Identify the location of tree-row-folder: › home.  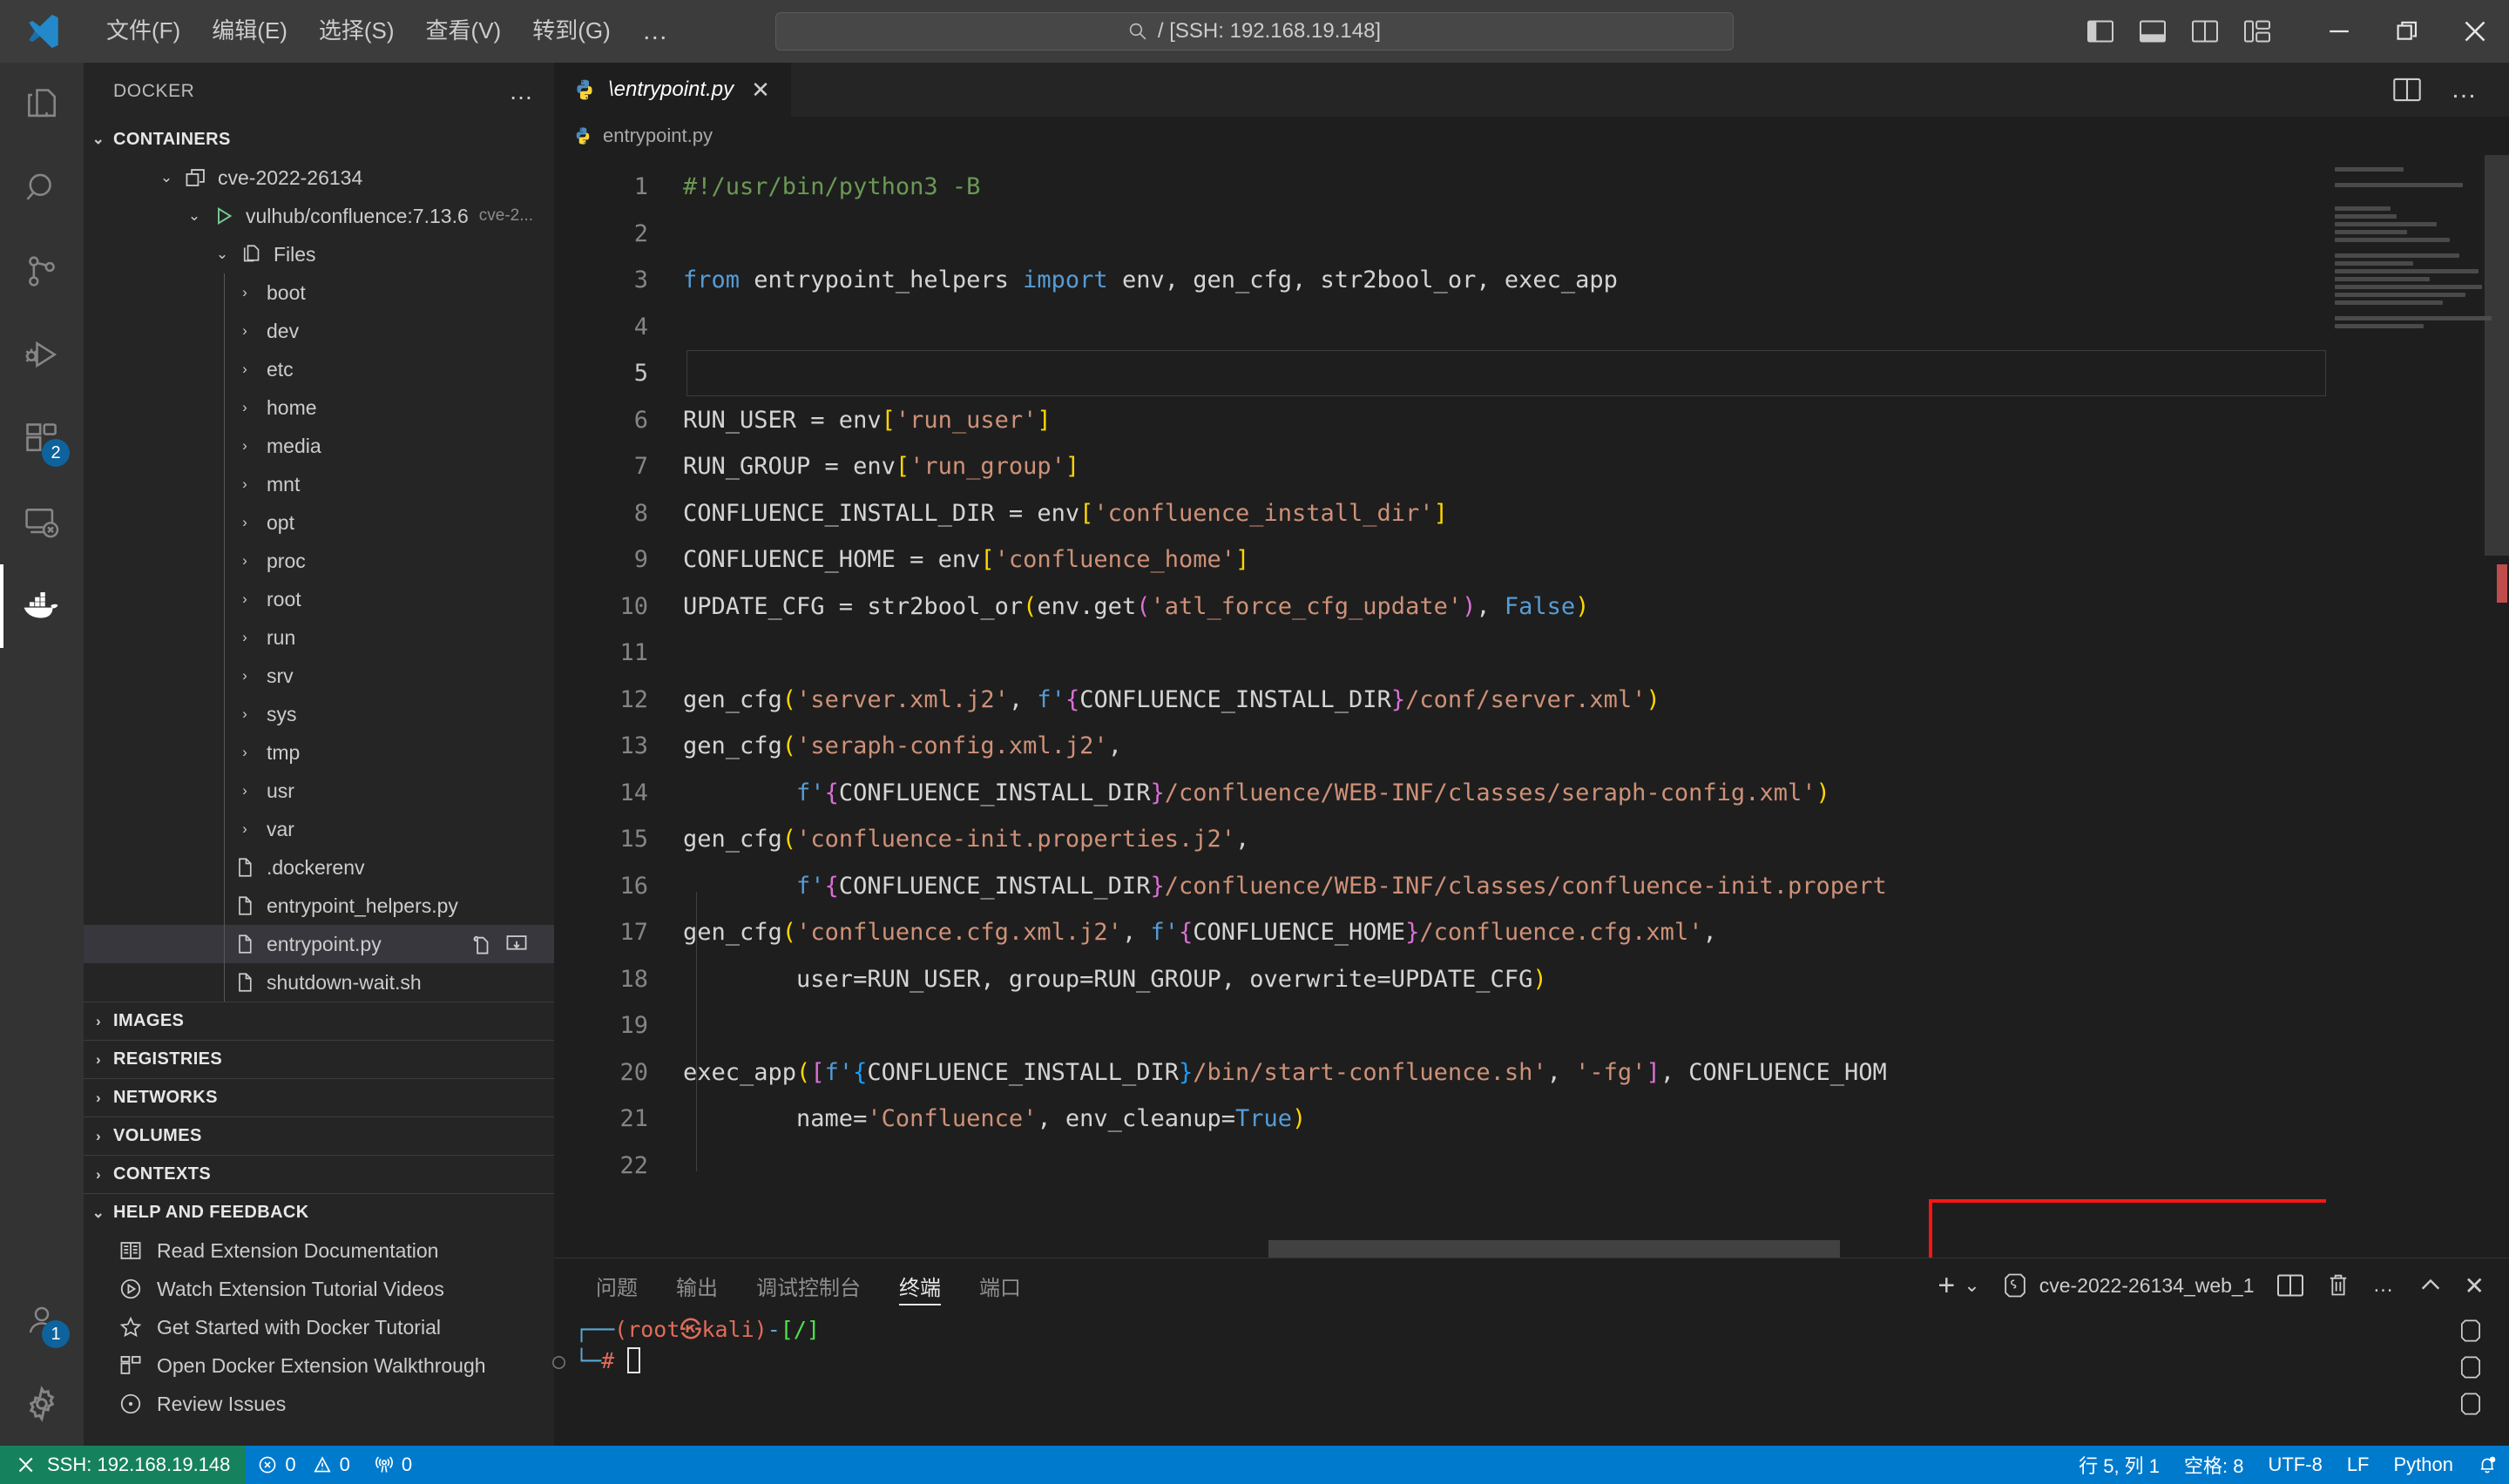
(319, 407).